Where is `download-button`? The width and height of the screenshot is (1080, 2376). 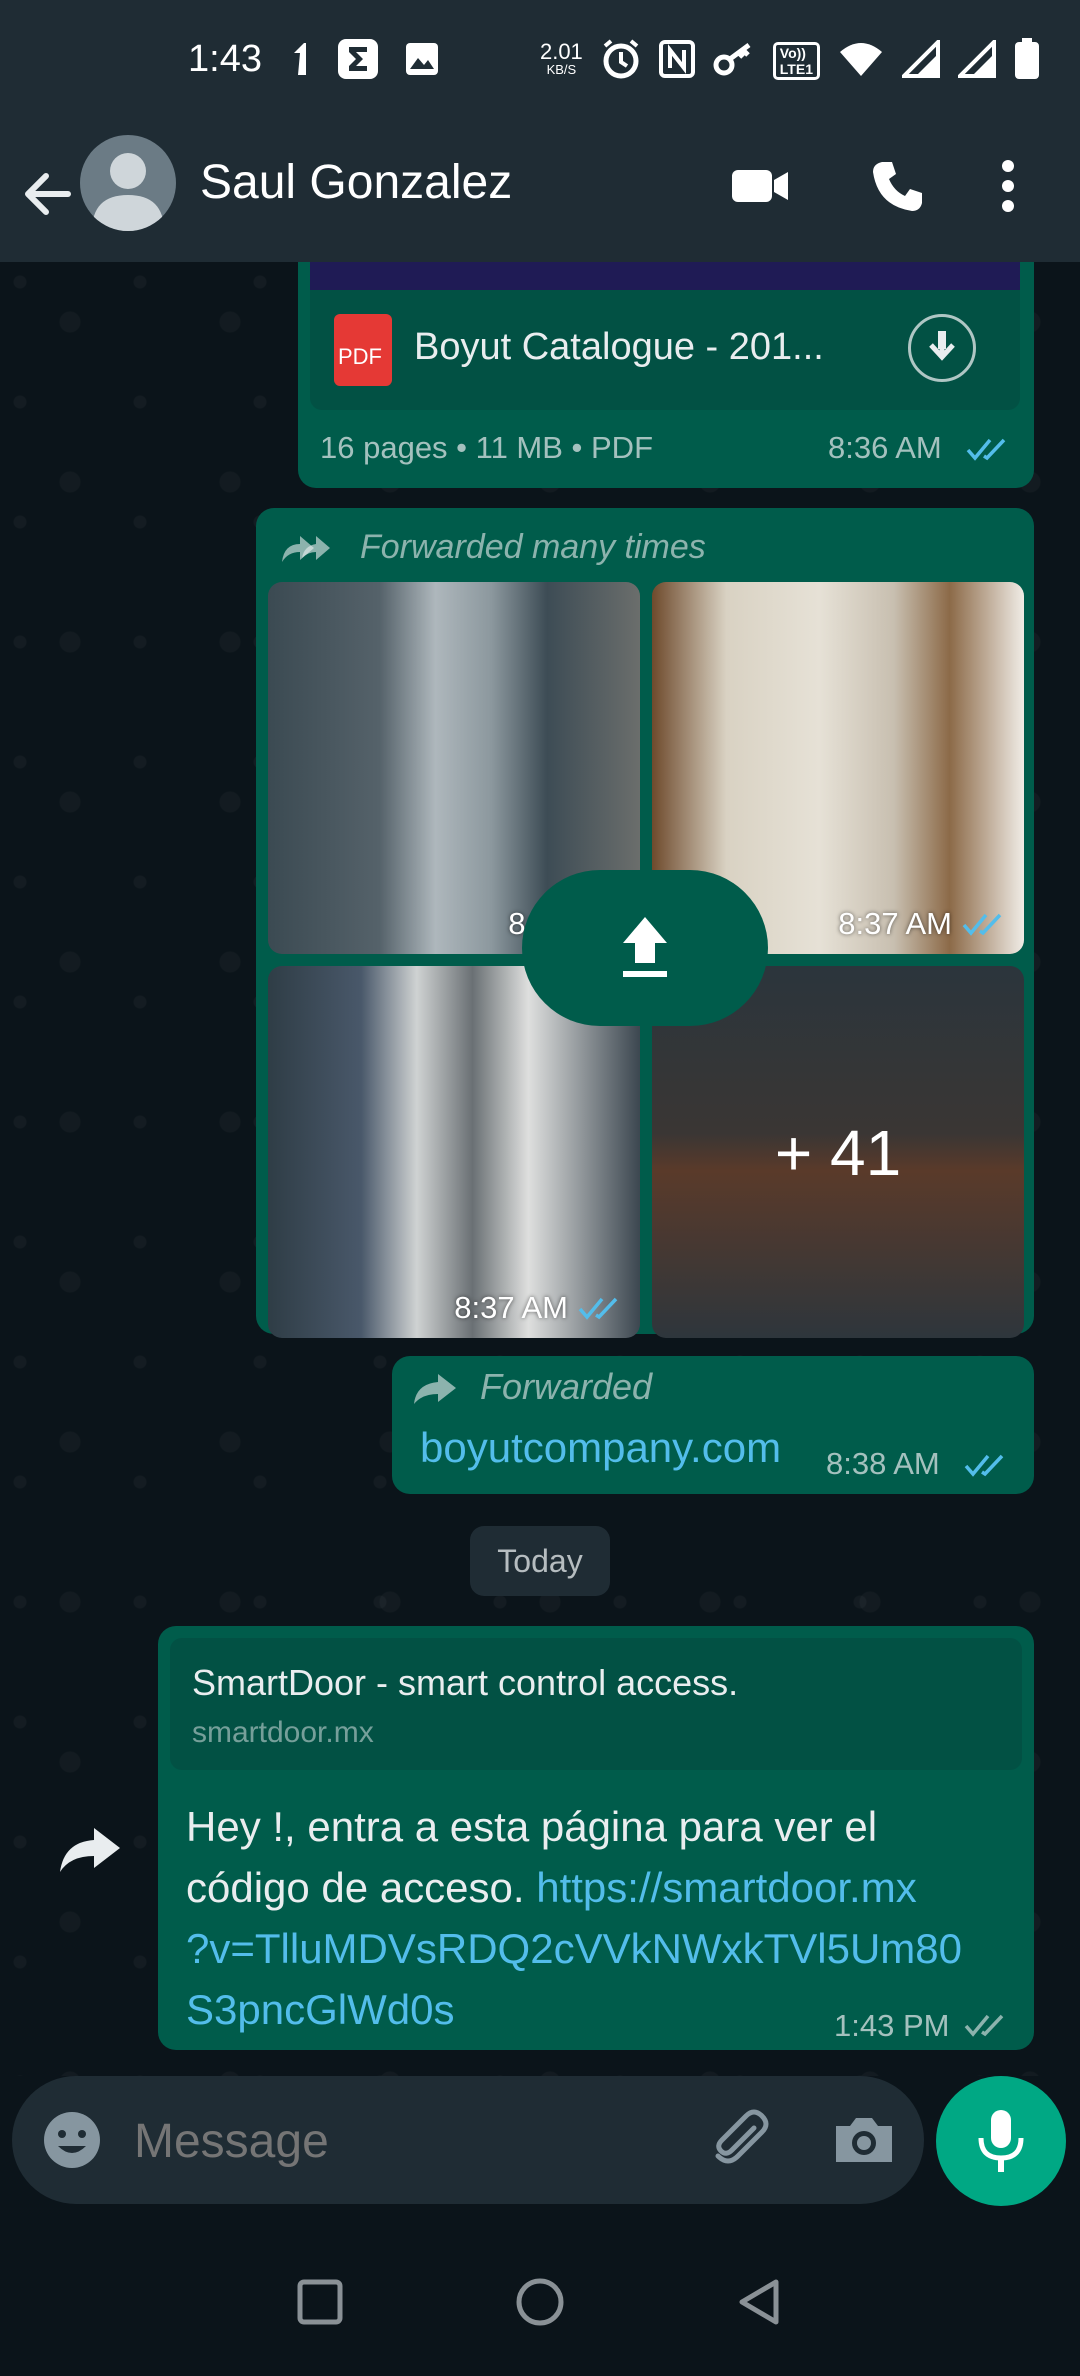 download-button is located at coordinates (942, 348).